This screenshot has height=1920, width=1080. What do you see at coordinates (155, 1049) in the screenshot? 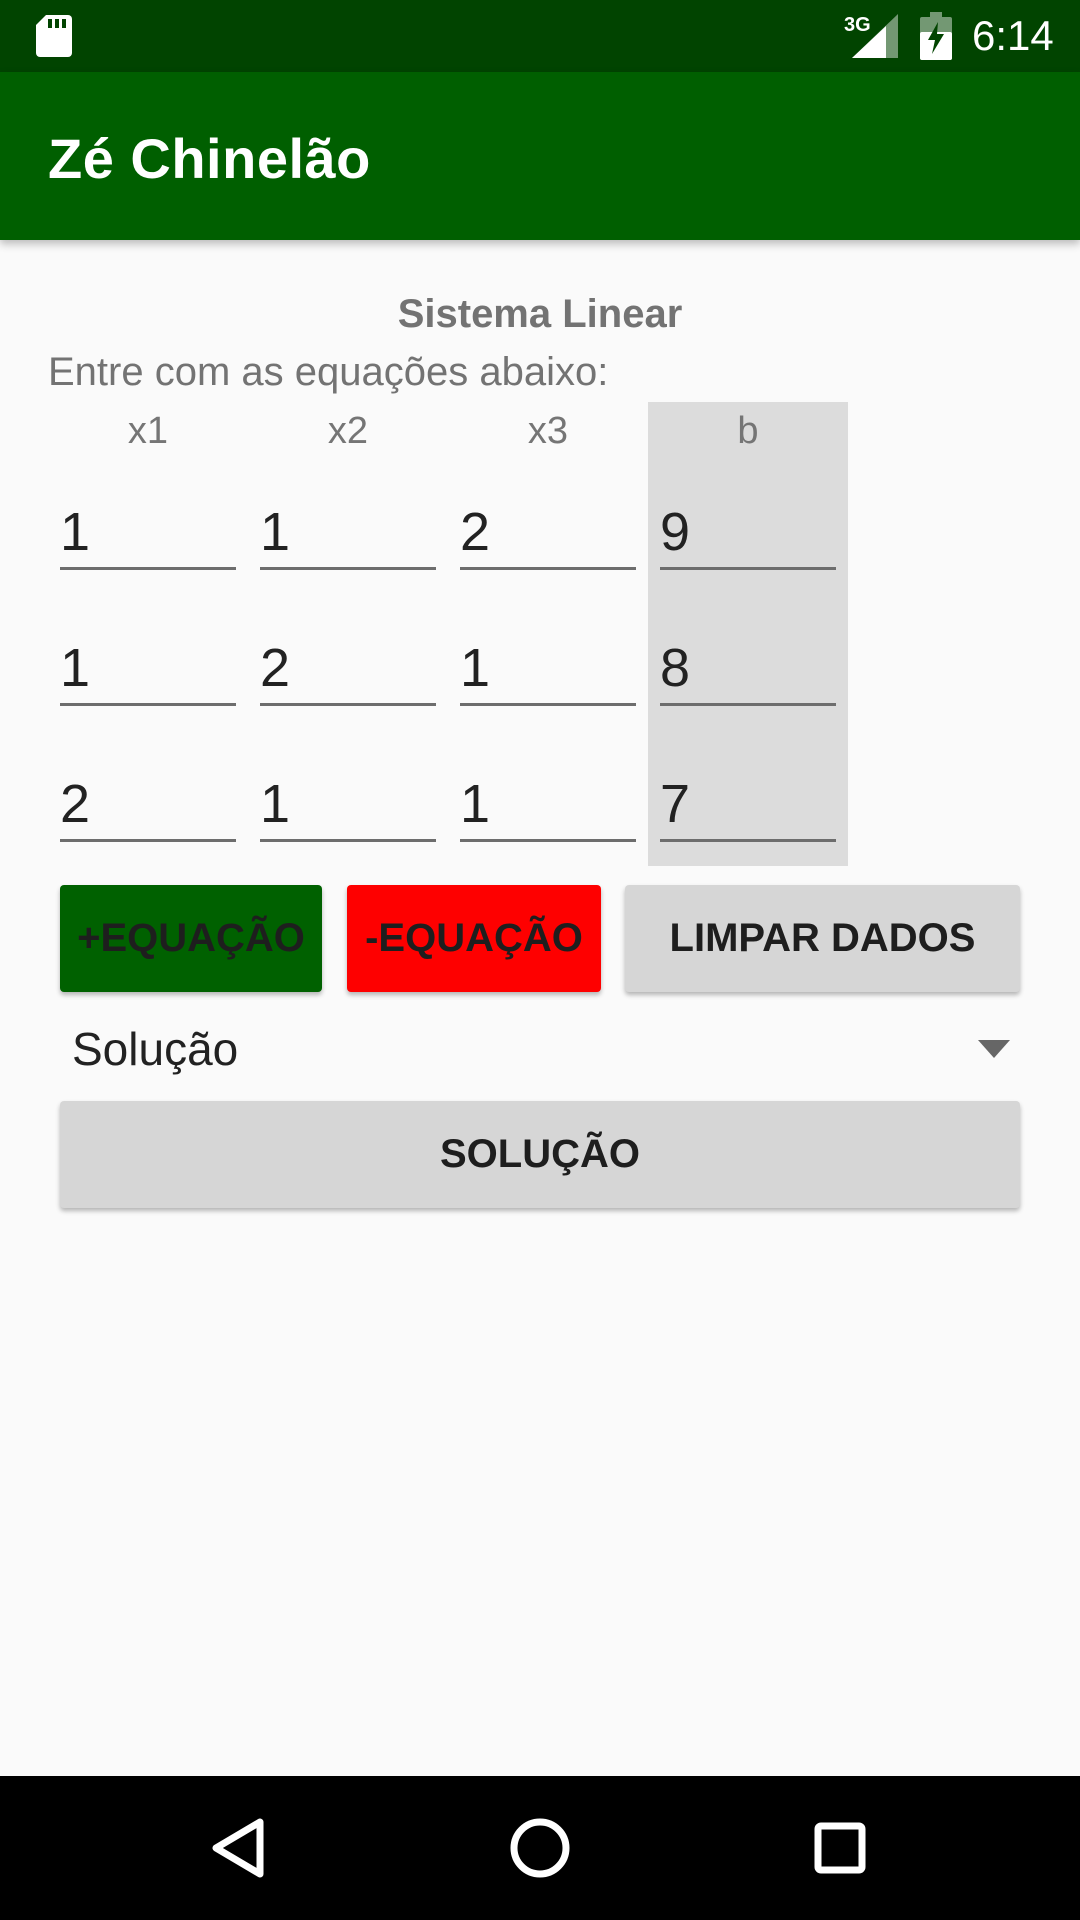
I see `method-dropdown-value: Solução` at bounding box center [155, 1049].